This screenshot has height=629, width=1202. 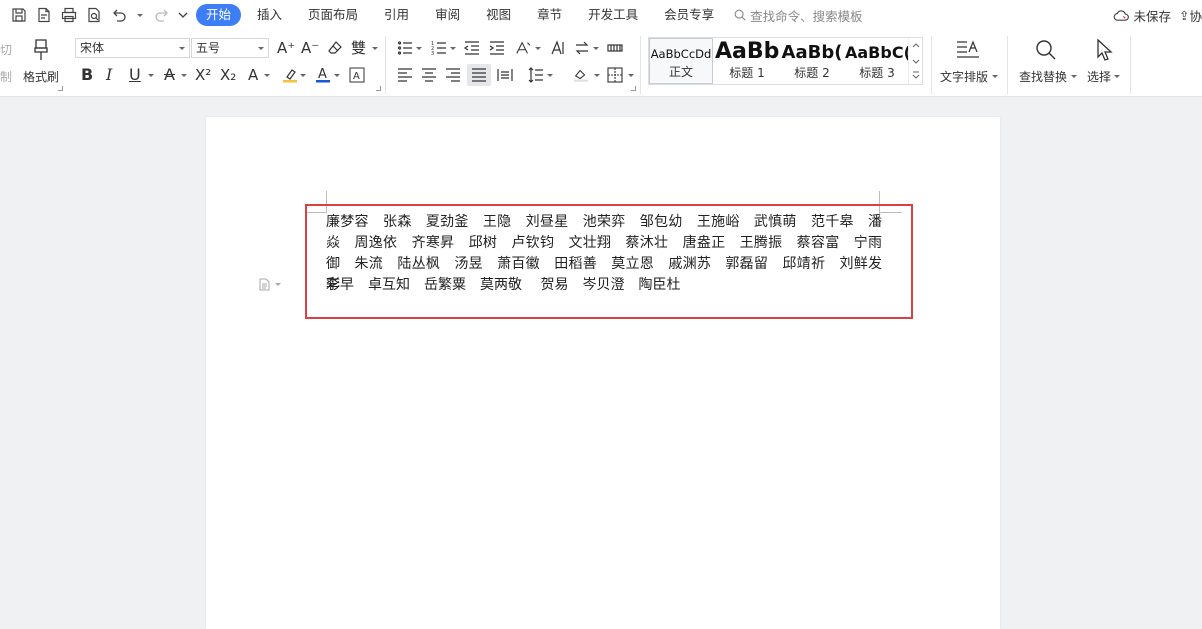 I want to click on redo-icon, so click(x=161, y=15).